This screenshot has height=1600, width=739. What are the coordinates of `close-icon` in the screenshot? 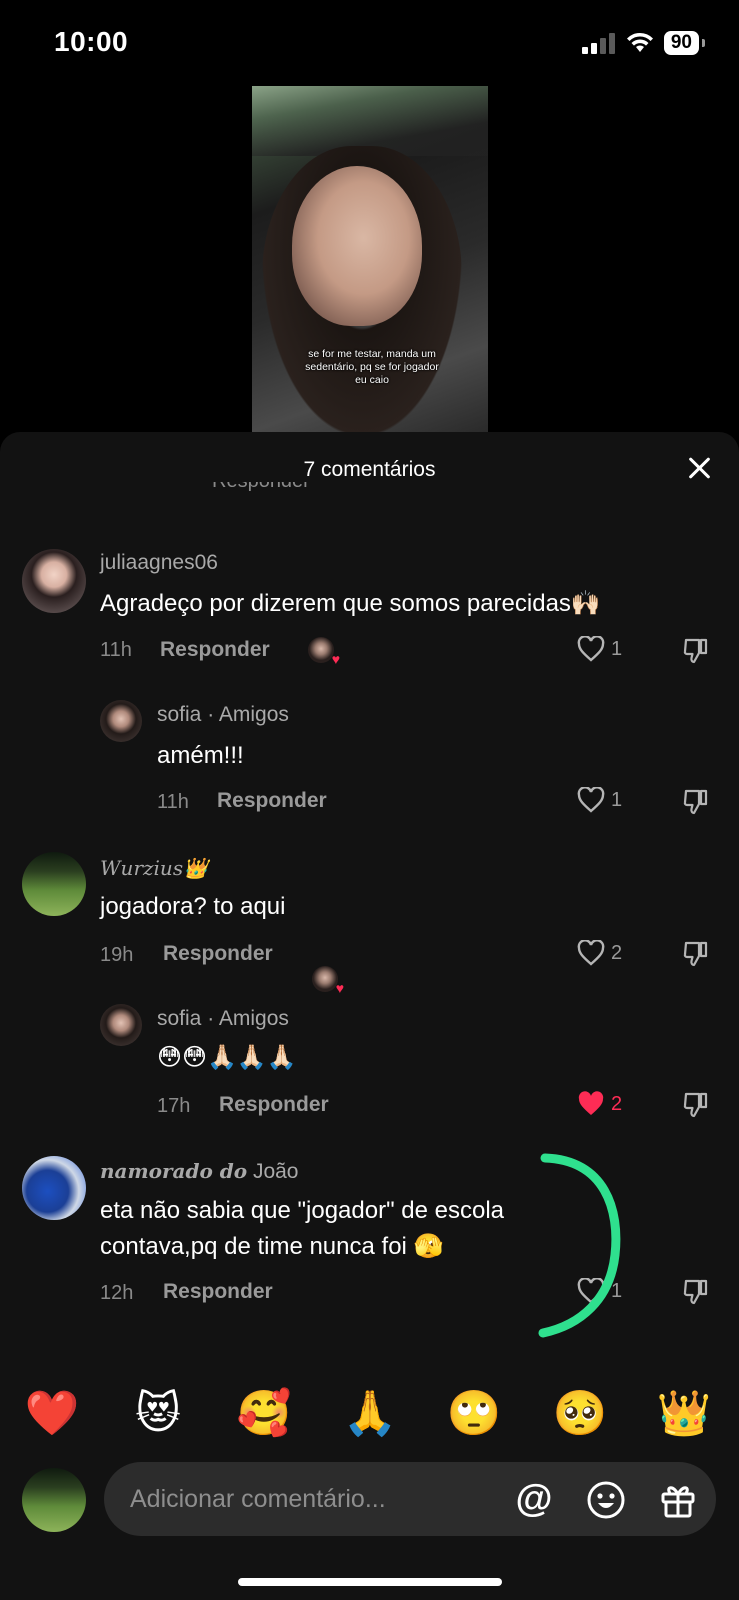 It's located at (699, 468).